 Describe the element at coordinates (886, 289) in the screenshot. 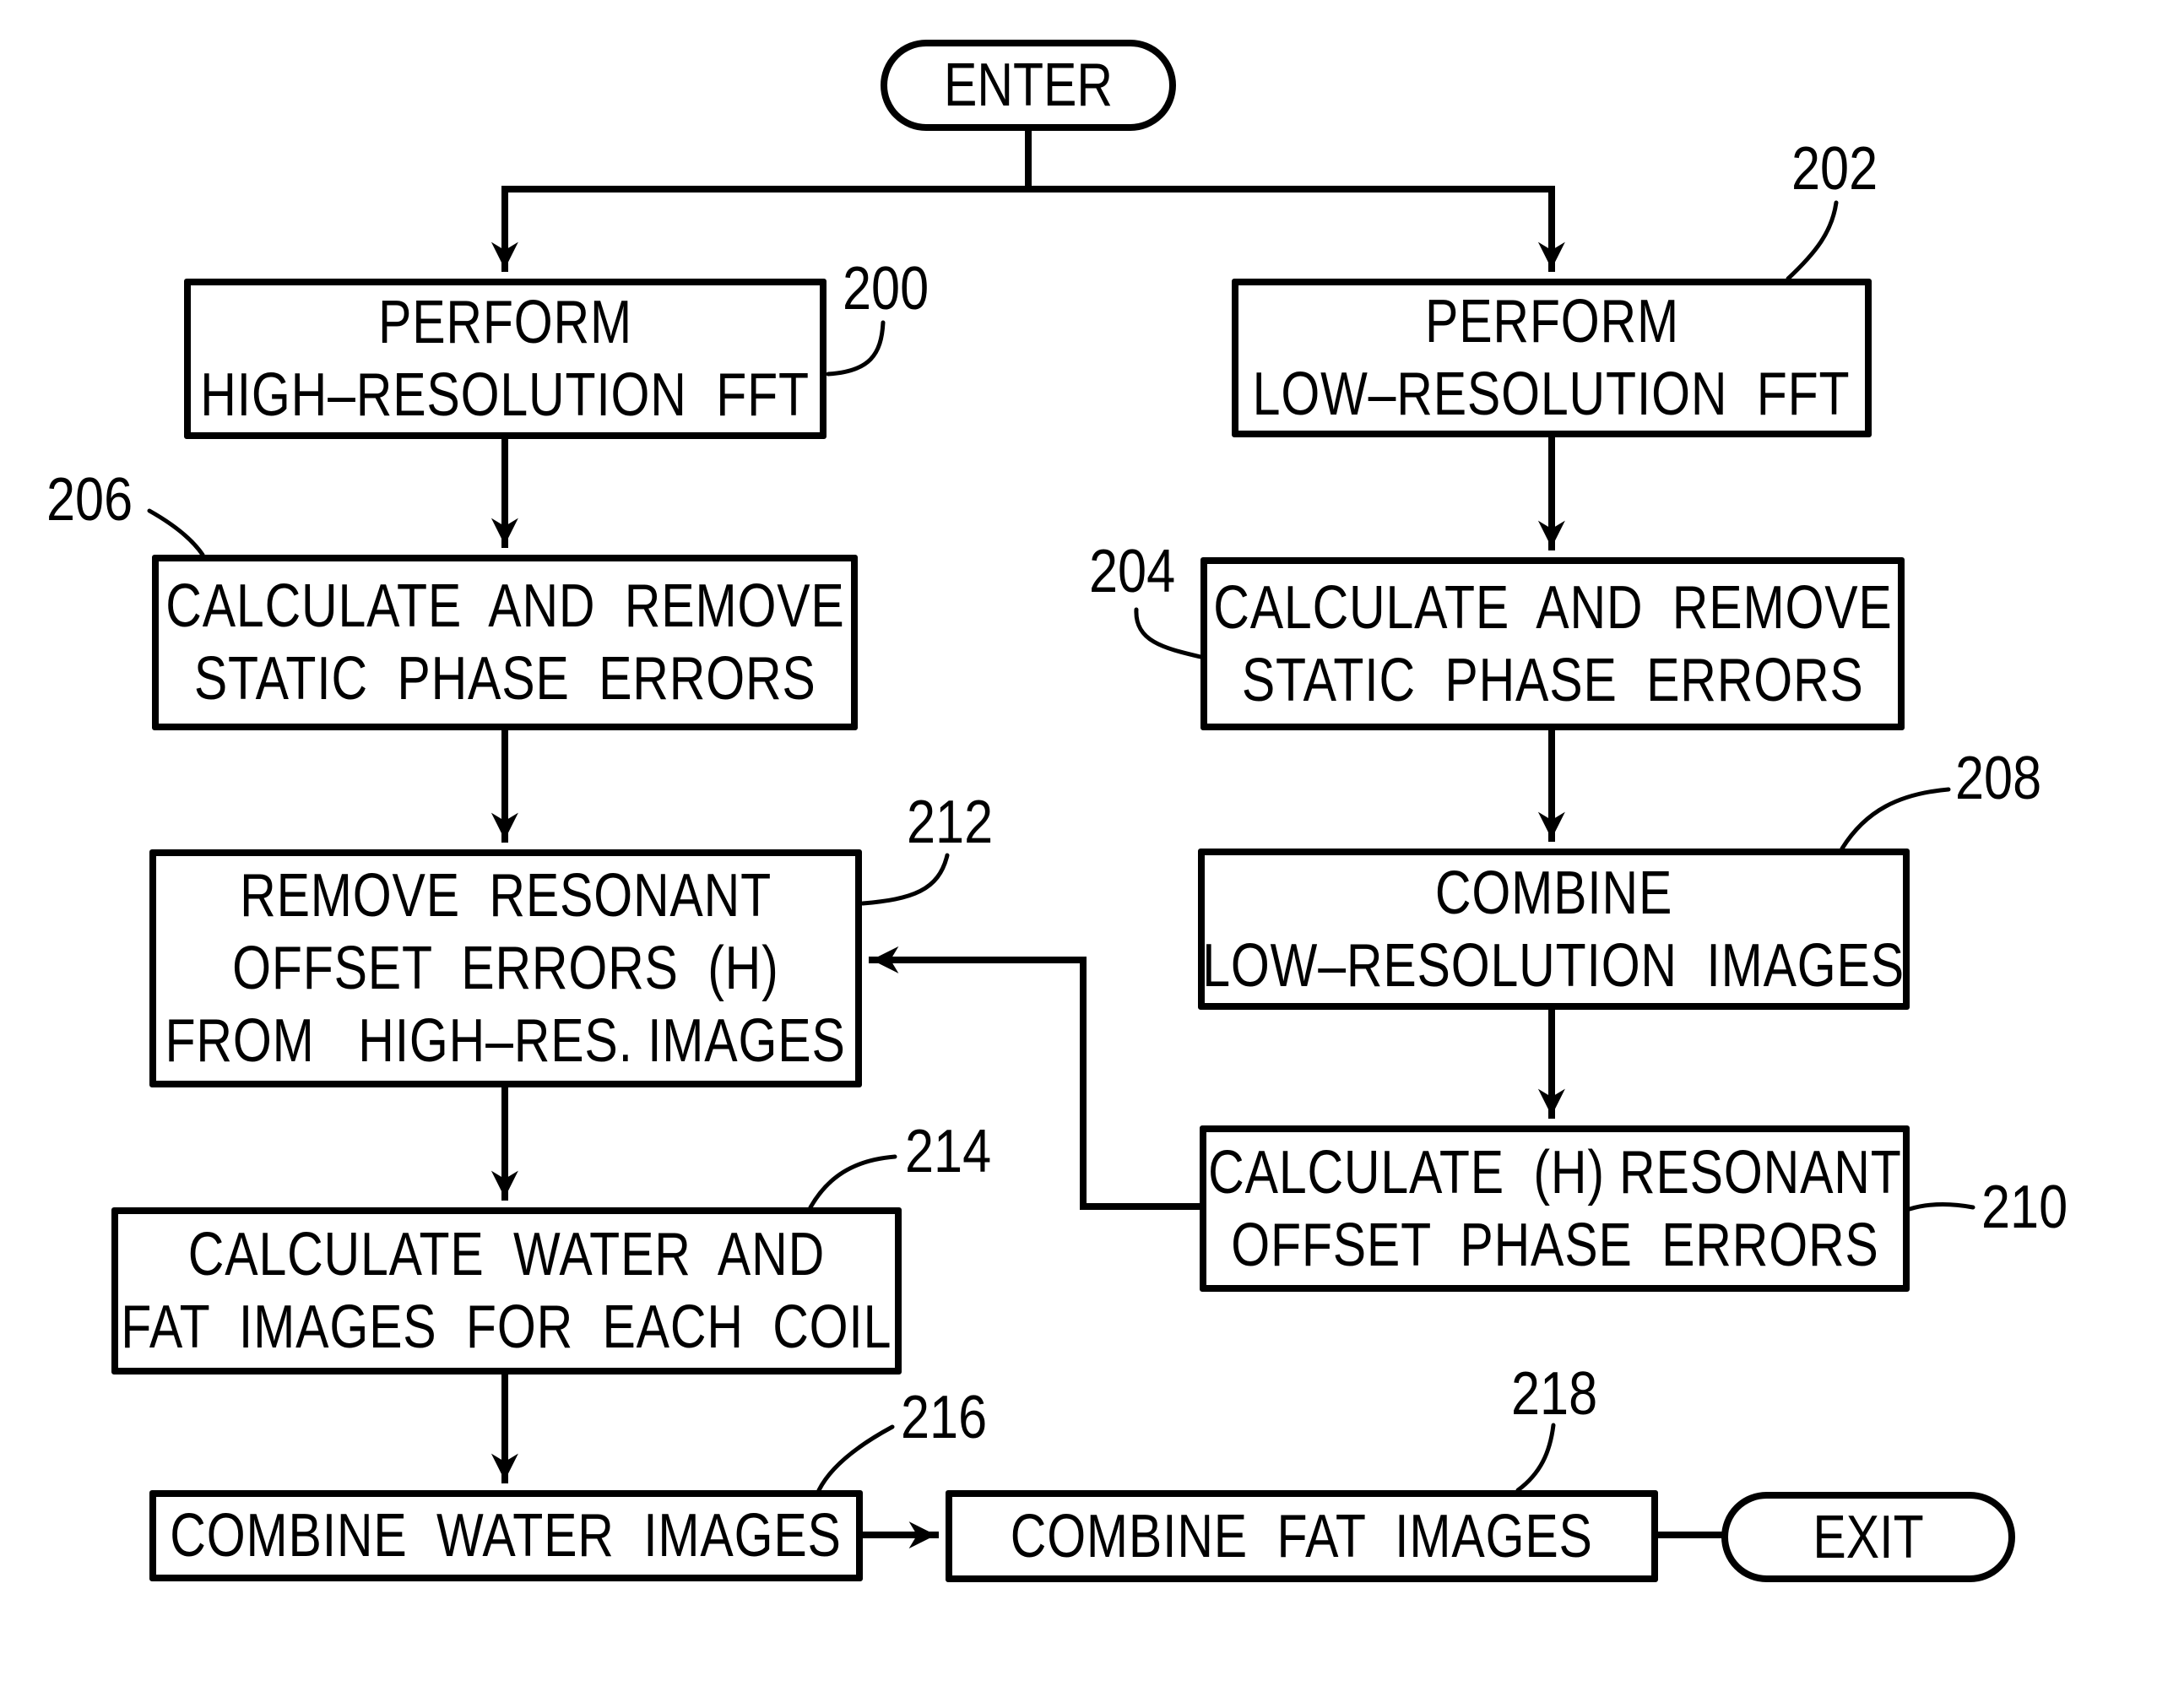

I see `ref-numeral-200: 200` at that location.